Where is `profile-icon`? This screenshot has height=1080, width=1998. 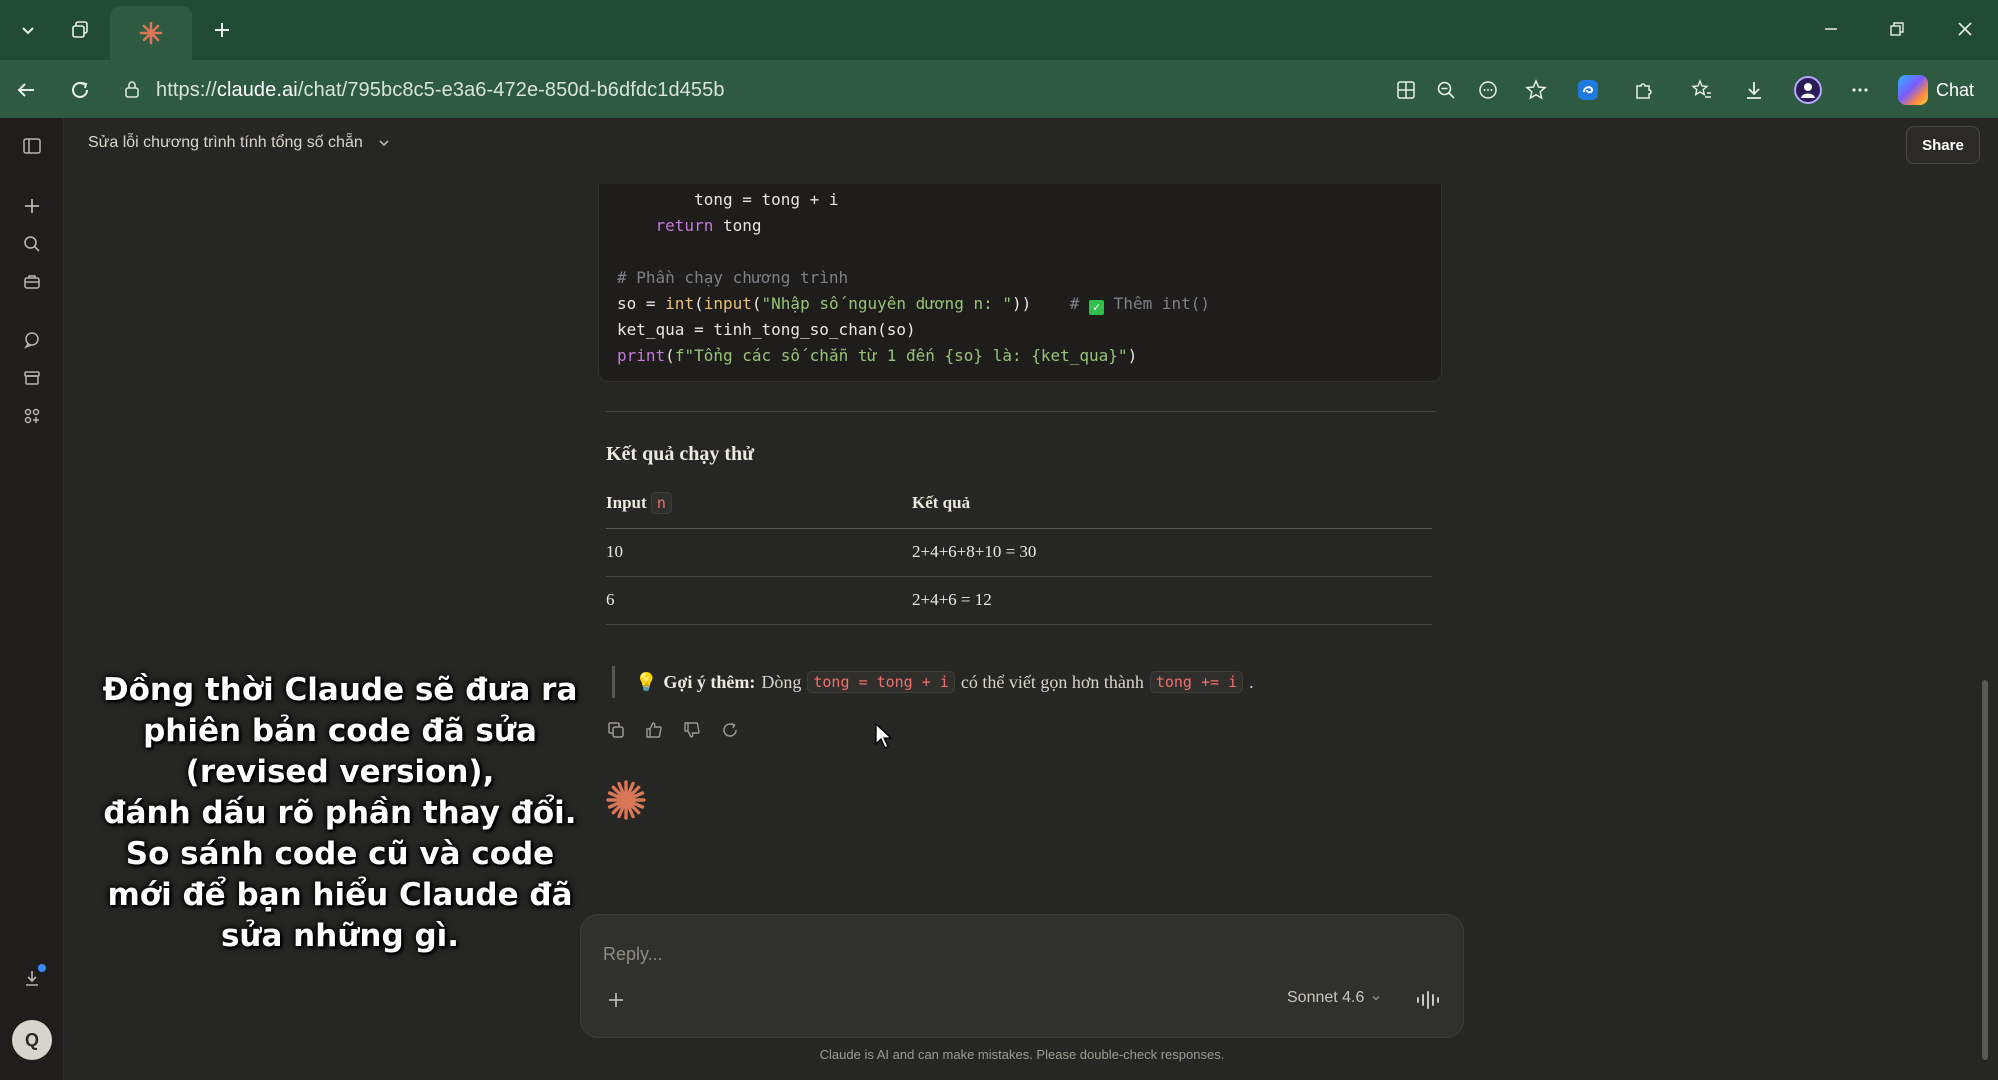 profile-icon is located at coordinates (1808, 90).